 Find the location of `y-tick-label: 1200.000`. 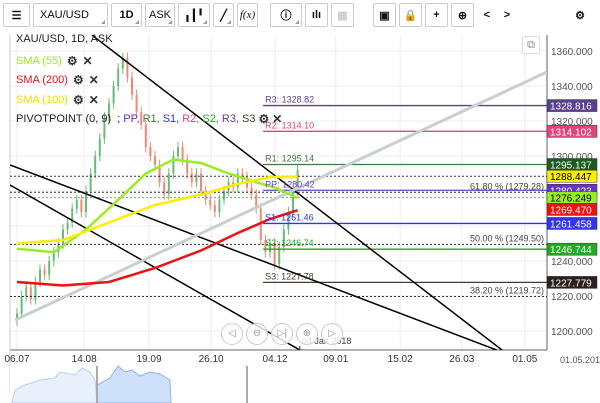

y-tick-label: 1200.000 is located at coordinates (572, 332).